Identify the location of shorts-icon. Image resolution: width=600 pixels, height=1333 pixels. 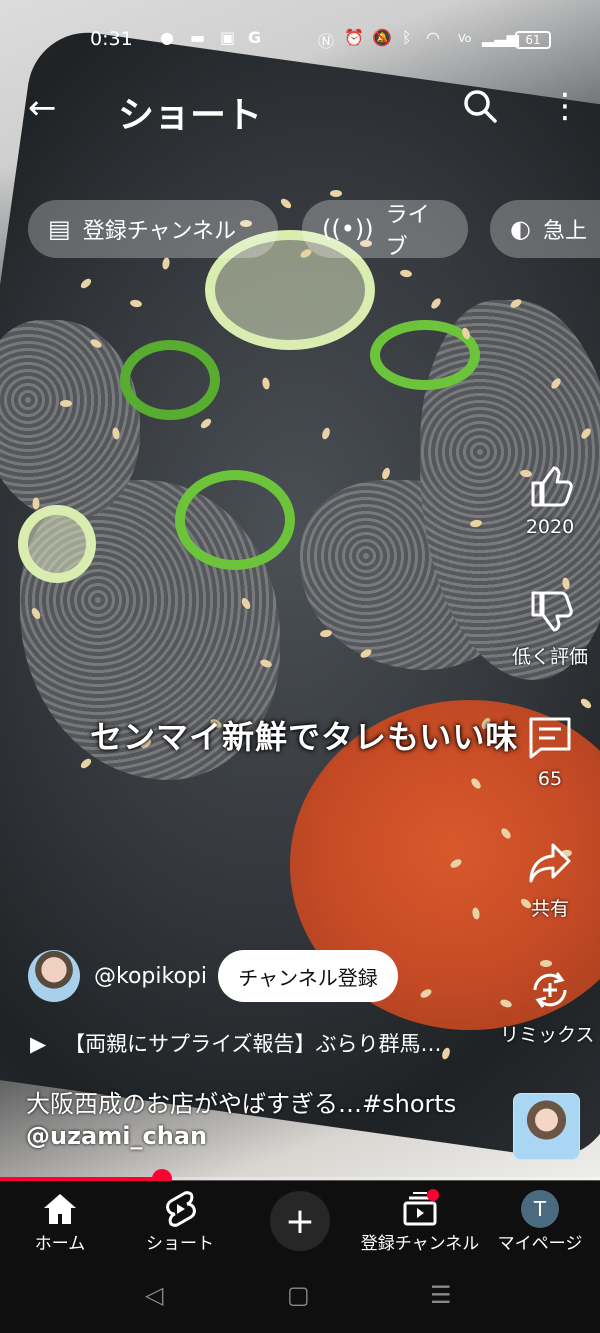
(181, 1209).